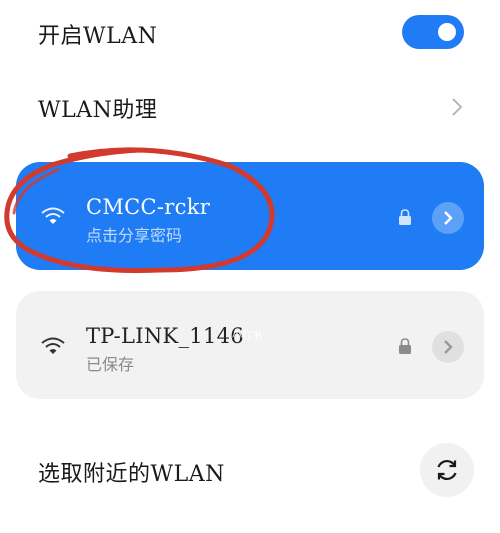 The width and height of the screenshot is (500, 533). Describe the element at coordinates (97, 108) in the screenshot. I see `wlan-assistant-label: WLAN助理` at that location.